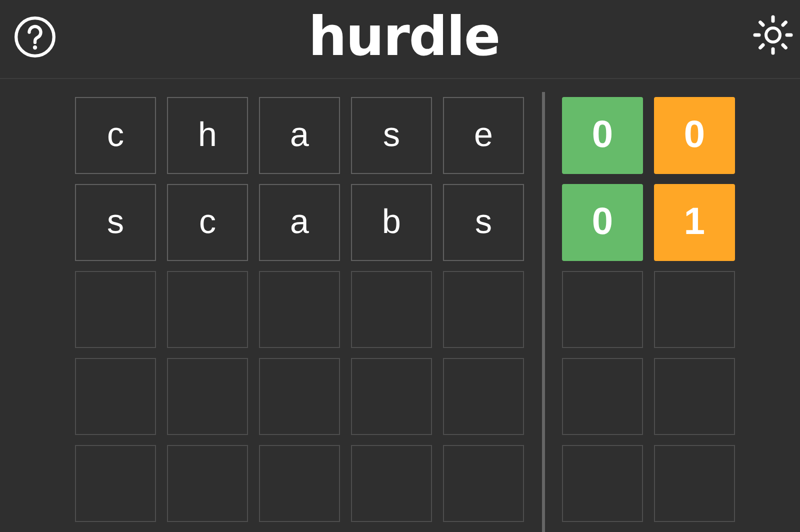 The width and height of the screenshot is (800, 532). Describe the element at coordinates (391, 222) in the screenshot. I see `letter-tile: b` at that location.